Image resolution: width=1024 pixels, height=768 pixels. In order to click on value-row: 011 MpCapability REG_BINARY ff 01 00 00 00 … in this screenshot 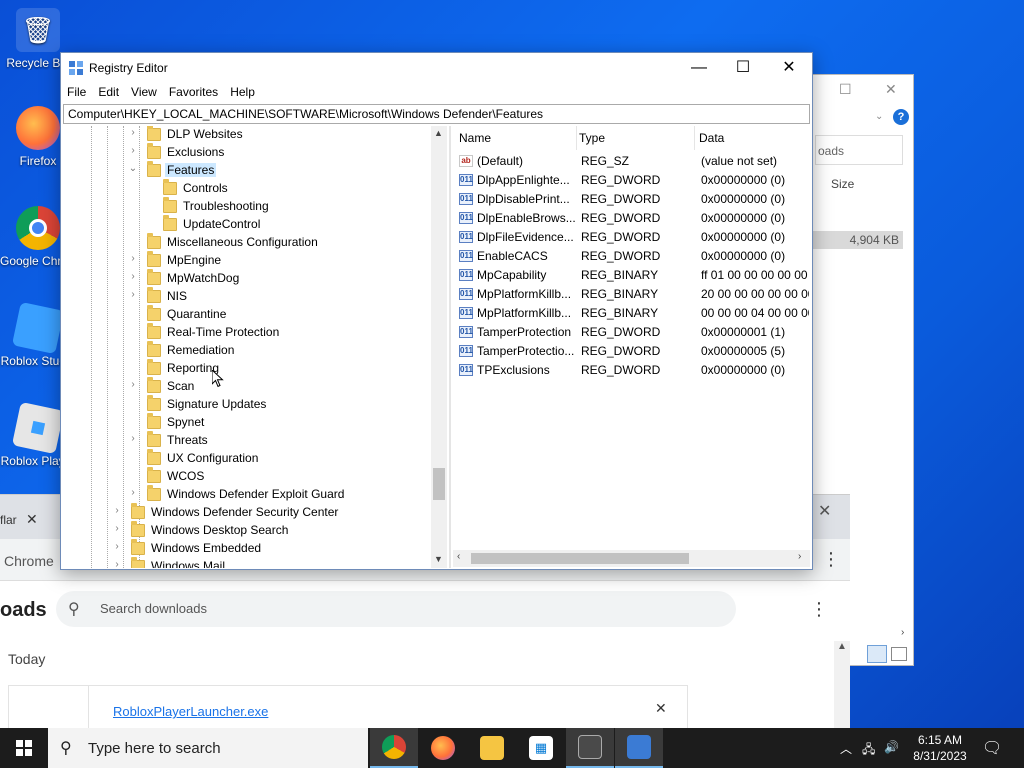, I will do `click(631, 275)`.